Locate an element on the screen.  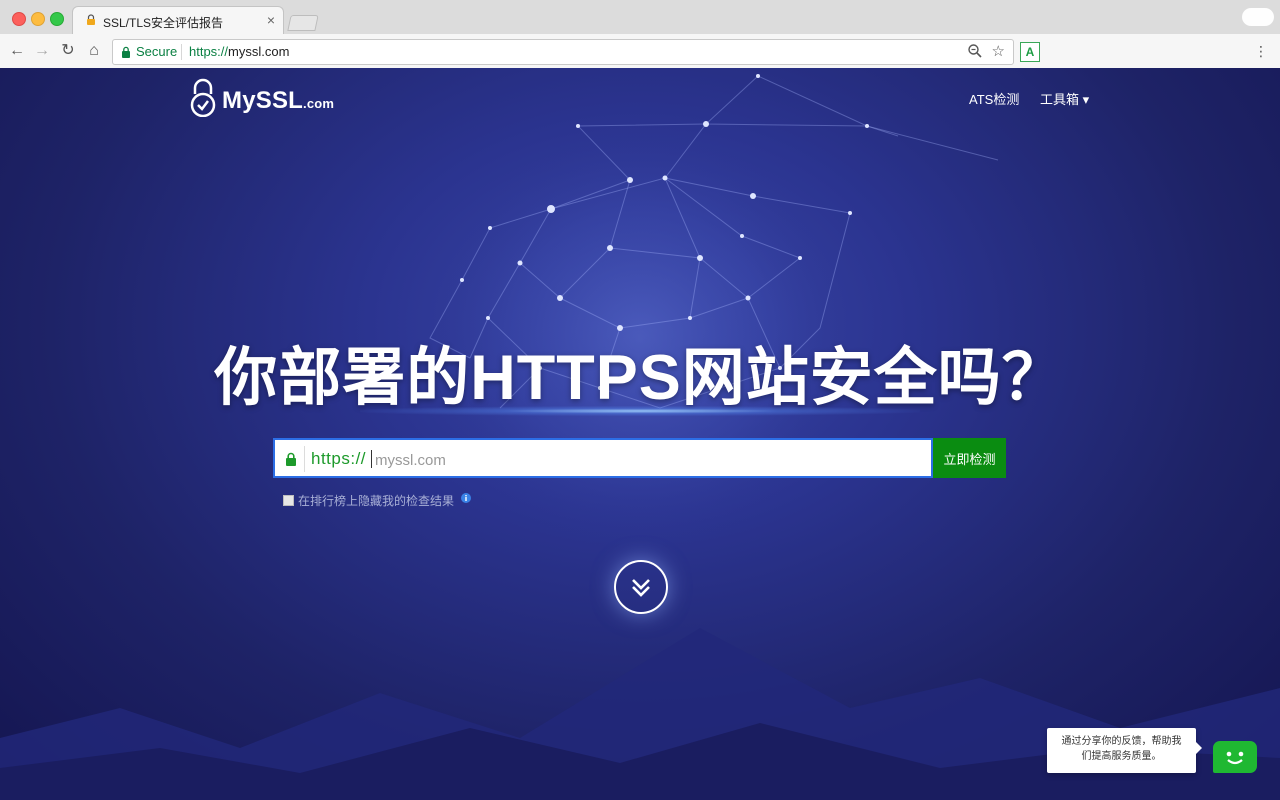
scroll-down-button is located at coordinates (641, 587).